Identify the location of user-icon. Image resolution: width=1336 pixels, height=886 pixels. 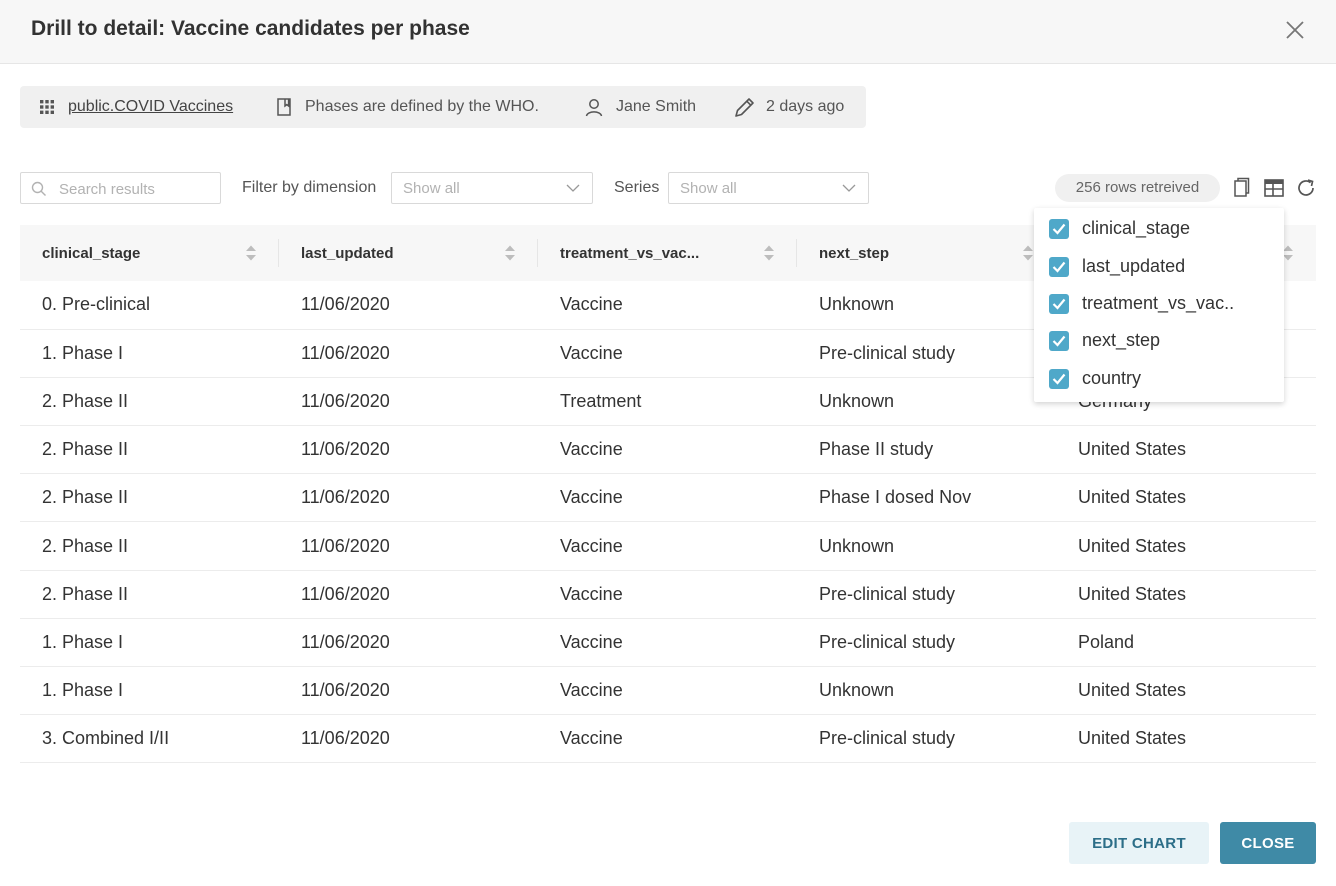
(594, 108).